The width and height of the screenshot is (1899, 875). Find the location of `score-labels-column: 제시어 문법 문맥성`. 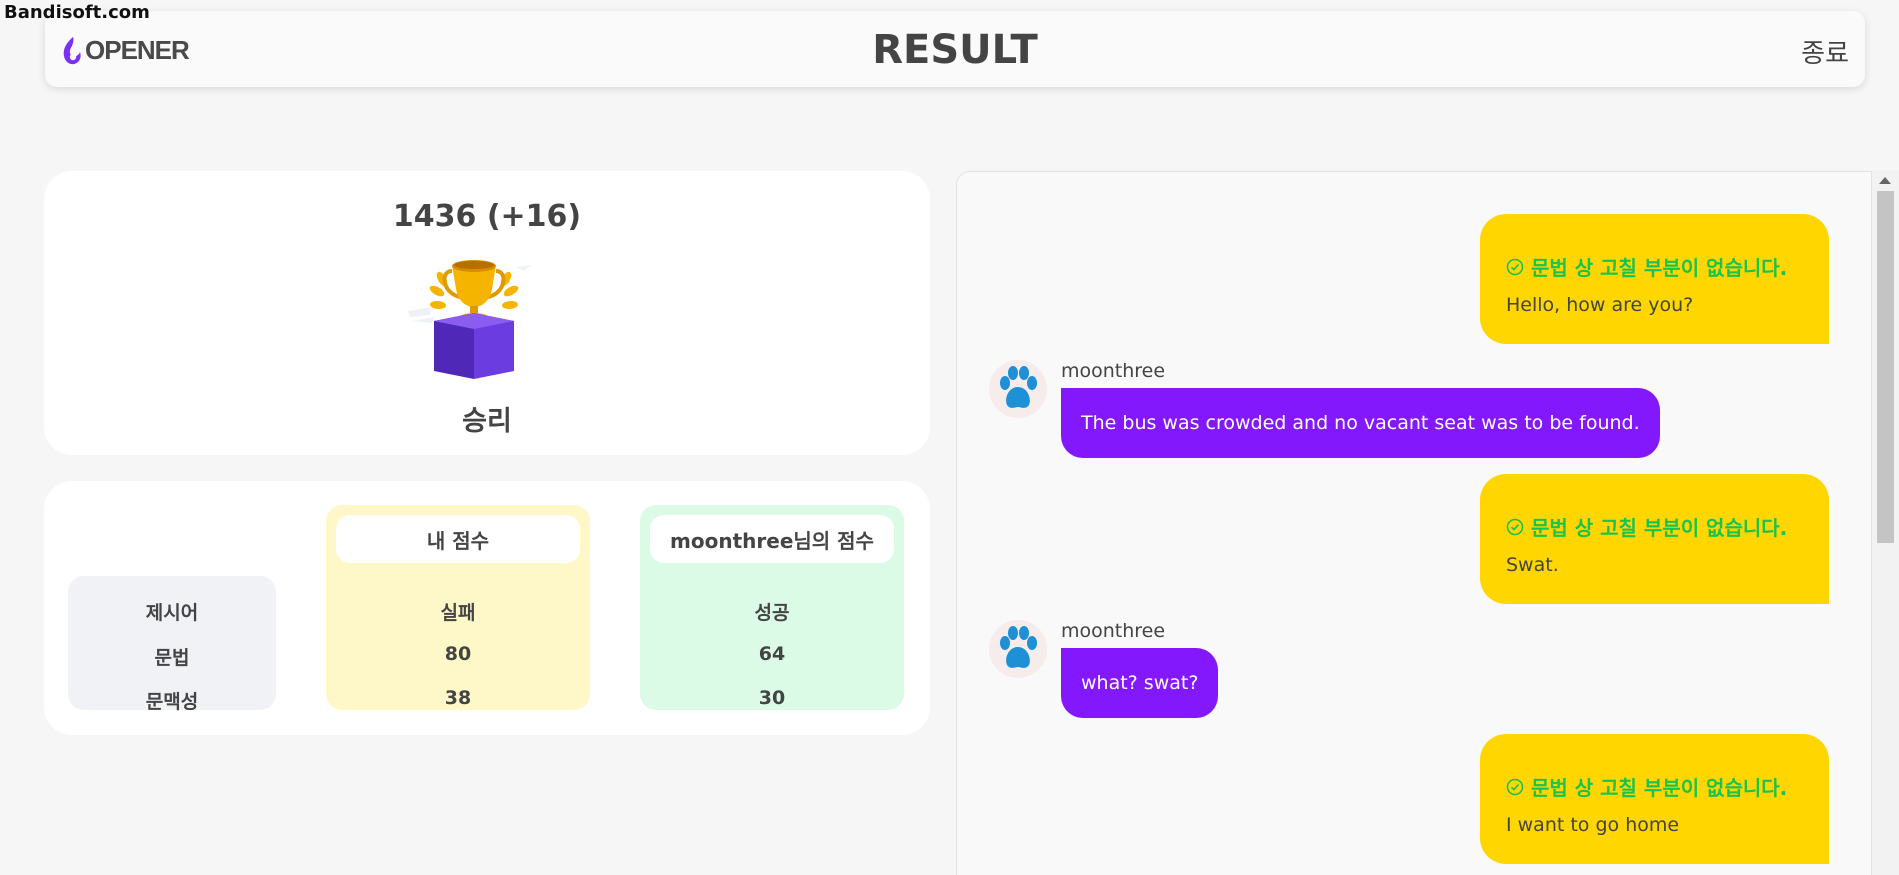

score-labels-column: 제시어 문법 문맥성 is located at coordinates (172, 644).